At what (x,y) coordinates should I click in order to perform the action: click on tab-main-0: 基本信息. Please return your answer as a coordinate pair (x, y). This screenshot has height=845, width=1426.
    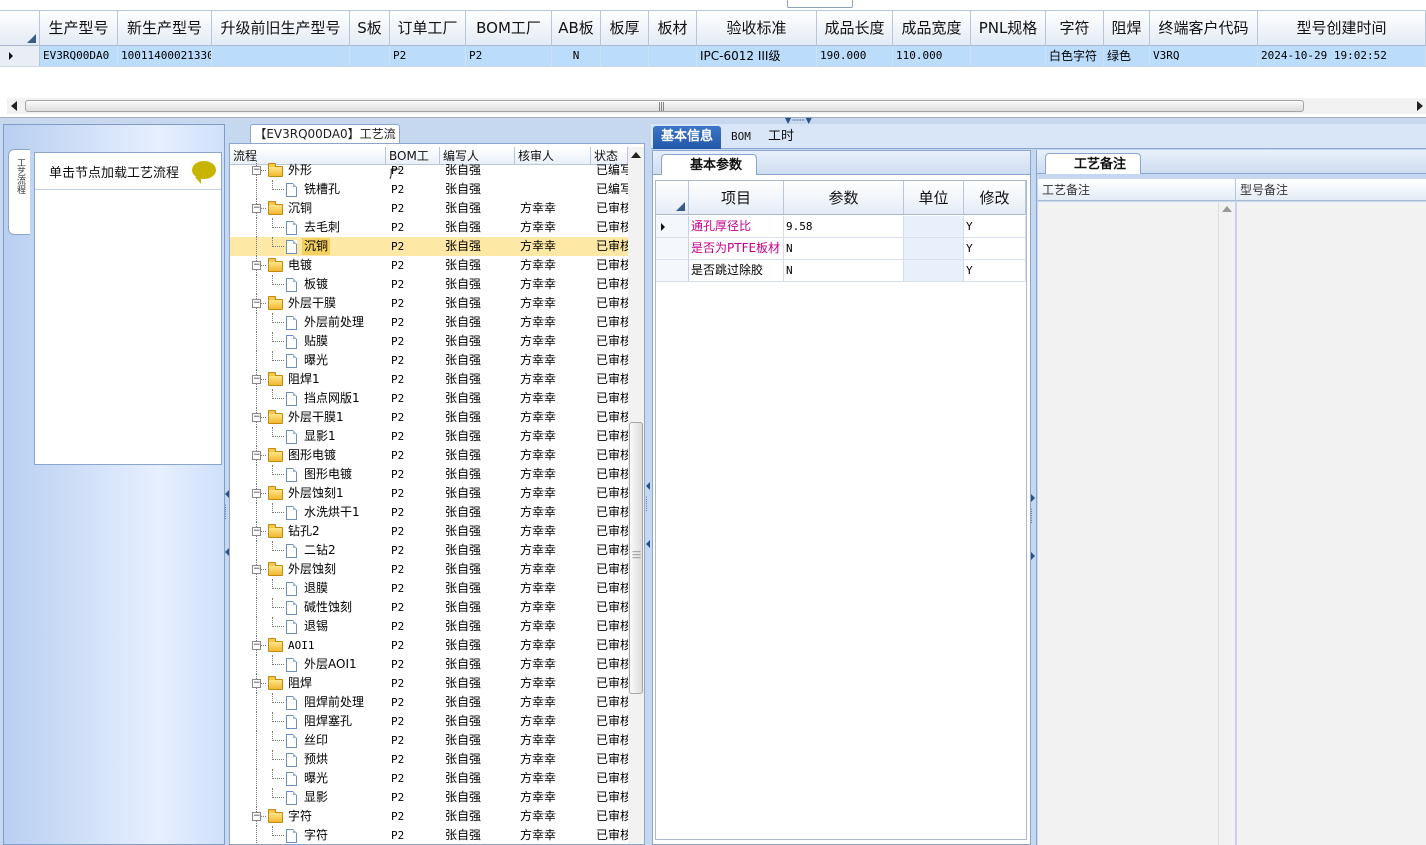
    Looking at the image, I should click on (687, 137).